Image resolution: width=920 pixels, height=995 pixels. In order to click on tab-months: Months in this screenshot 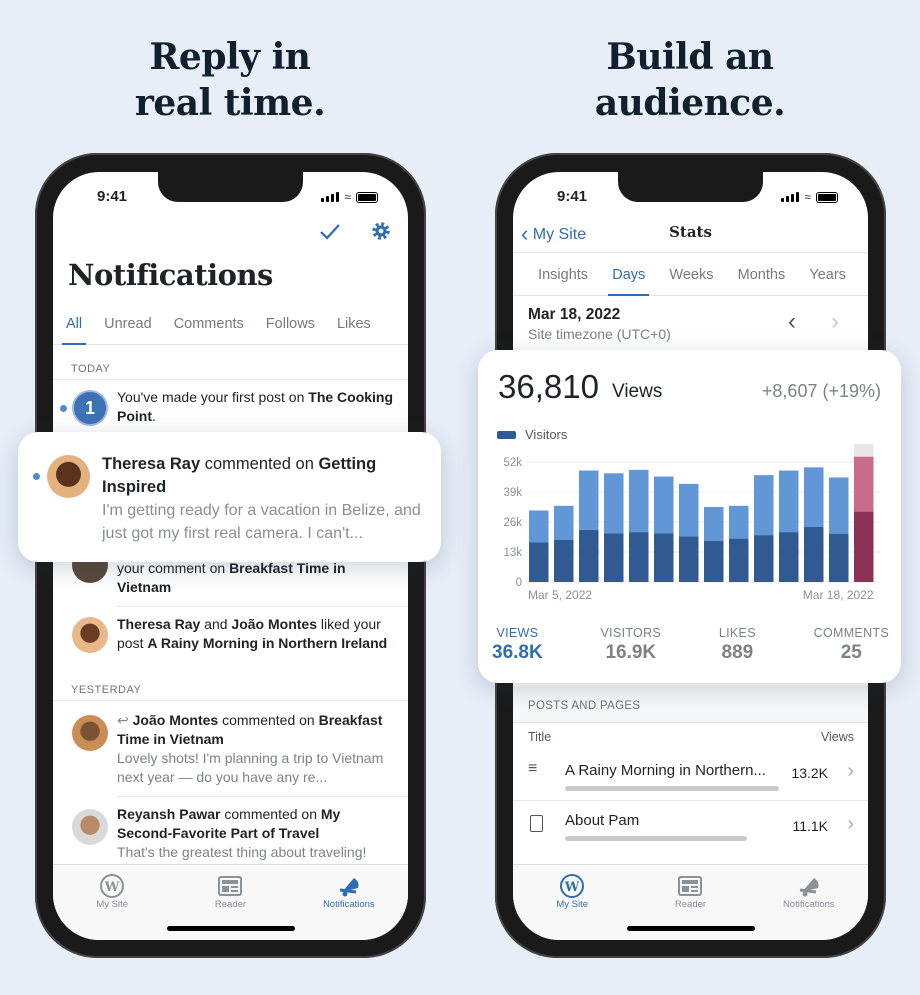, I will do `click(762, 281)`.